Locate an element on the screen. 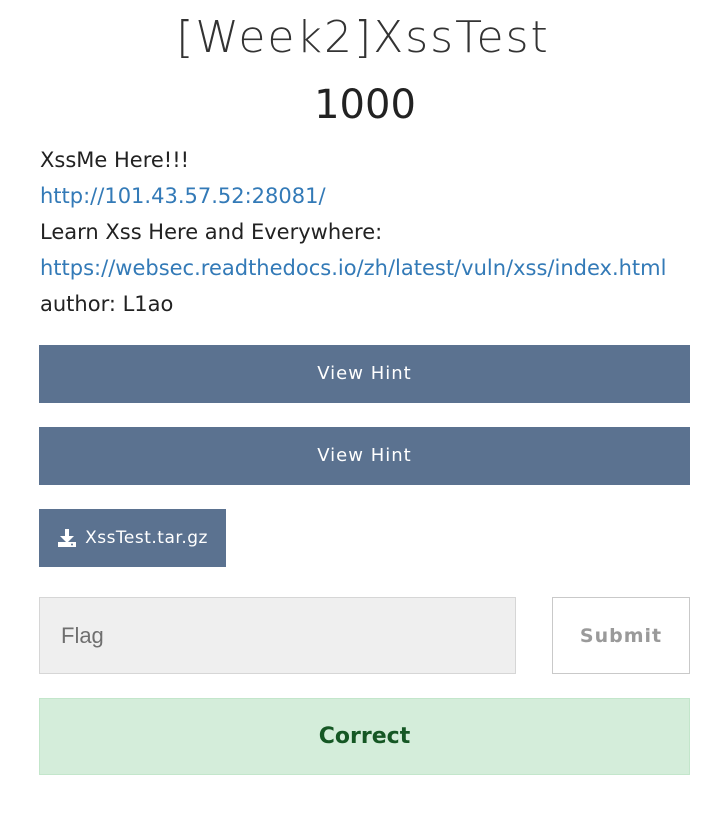  download-file-button: XssTest.tar.gz is located at coordinates (132, 538).